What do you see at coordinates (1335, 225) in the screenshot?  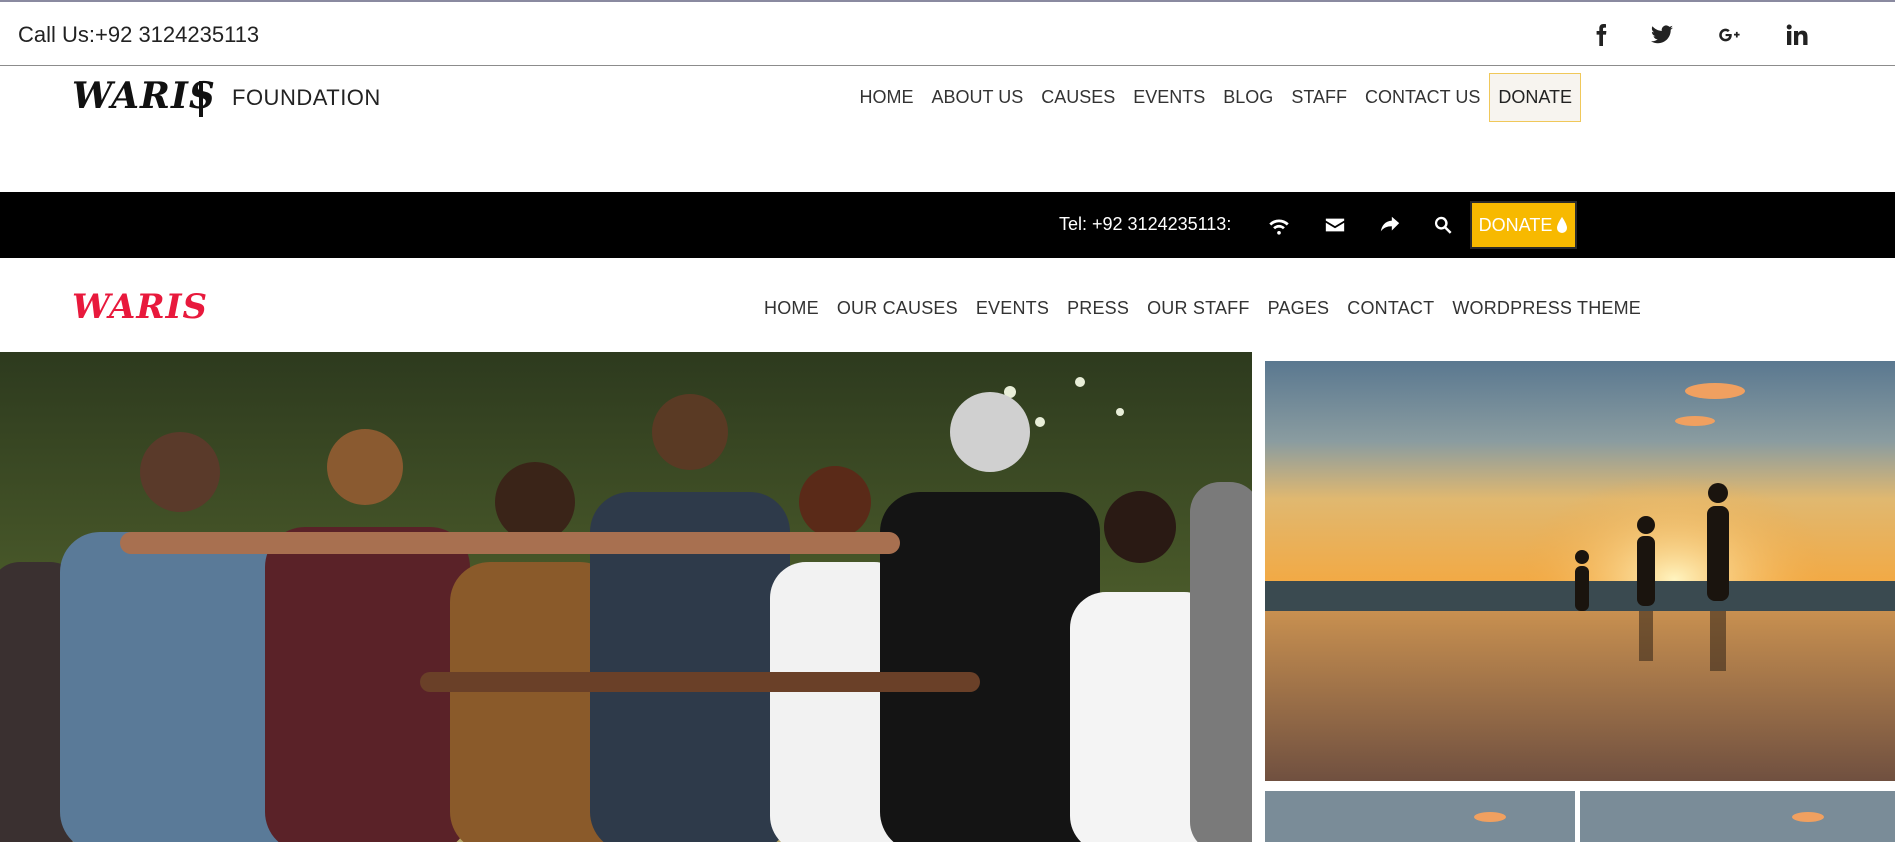 I see `envelope-icon` at bounding box center [1335, 225].